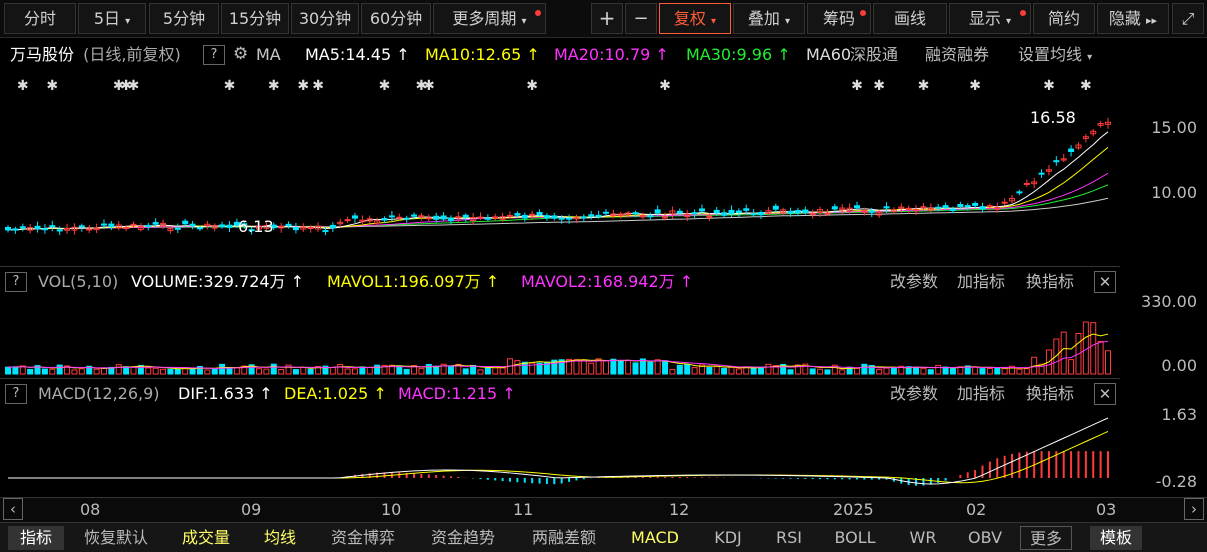 The image size is (1207, 552). I want to click on time-label: 10, so click(391, 509).